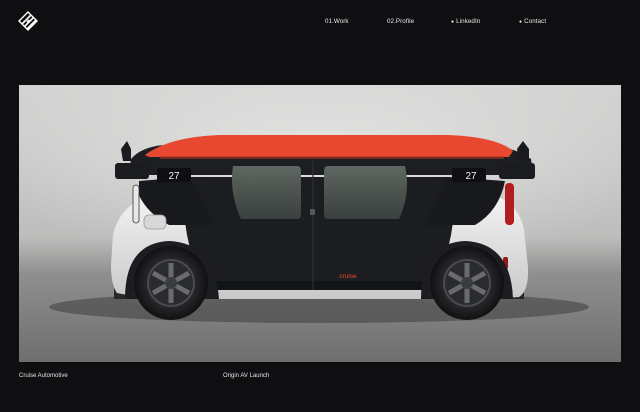 Image resolution: width=640 pixels, height=412 pixels. Describe the element at coordinates (467, 283) in the screenshot. I see `rear-wheel` at that location.